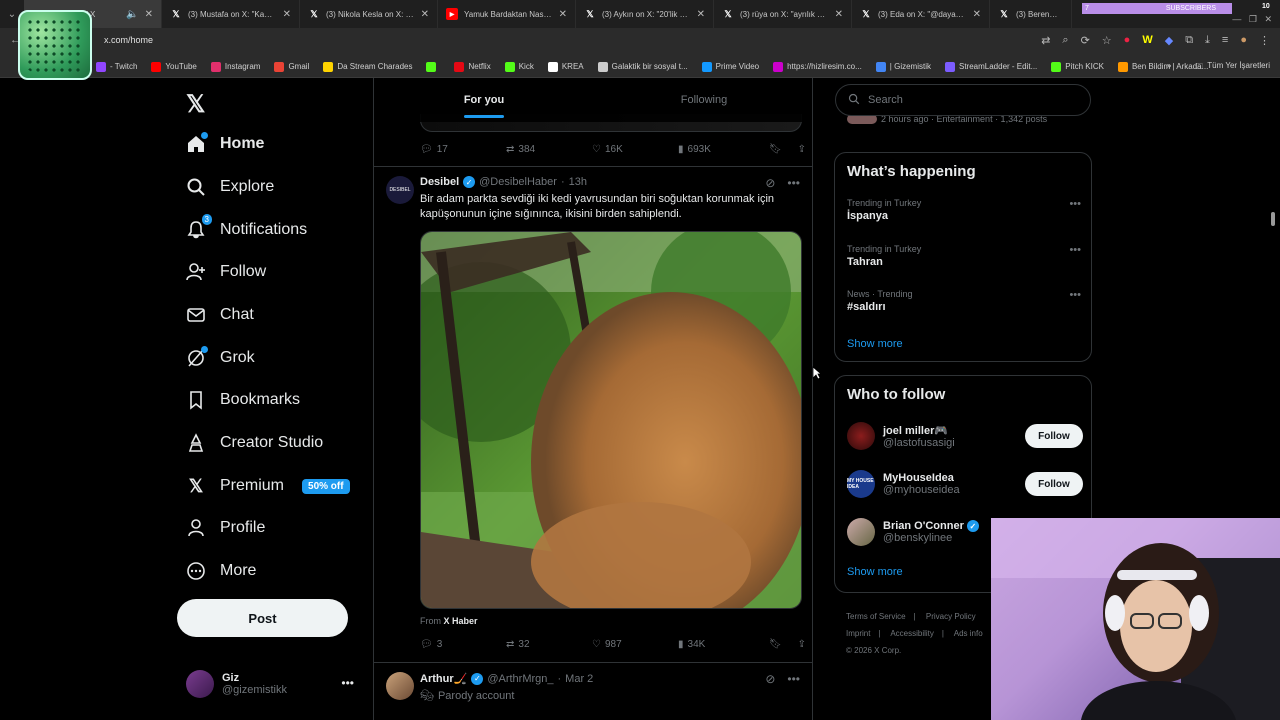 The height and width of the screenshot is (720, 1280). I want to click on footer-link: Privacy Policy, so click(951, 616).